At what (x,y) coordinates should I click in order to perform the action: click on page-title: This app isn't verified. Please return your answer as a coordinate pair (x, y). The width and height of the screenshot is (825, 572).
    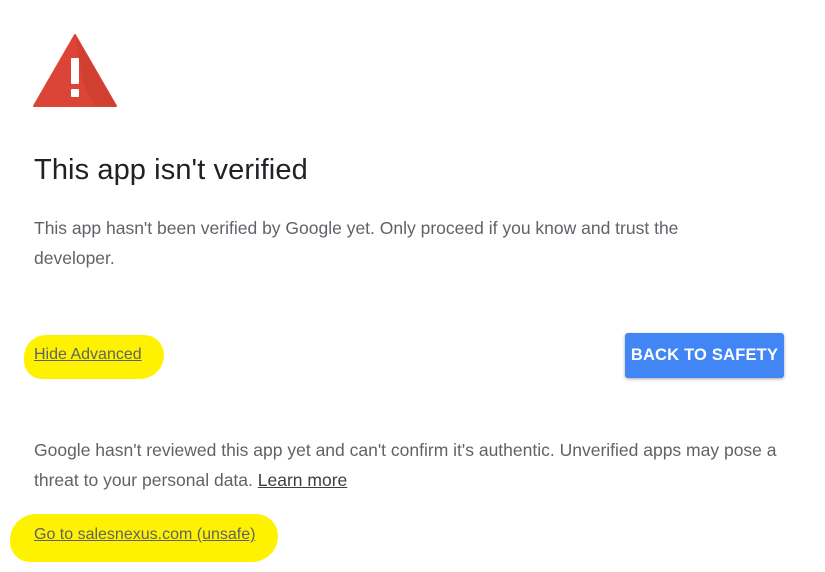
    Looking at the image, I should click on (171, 170).